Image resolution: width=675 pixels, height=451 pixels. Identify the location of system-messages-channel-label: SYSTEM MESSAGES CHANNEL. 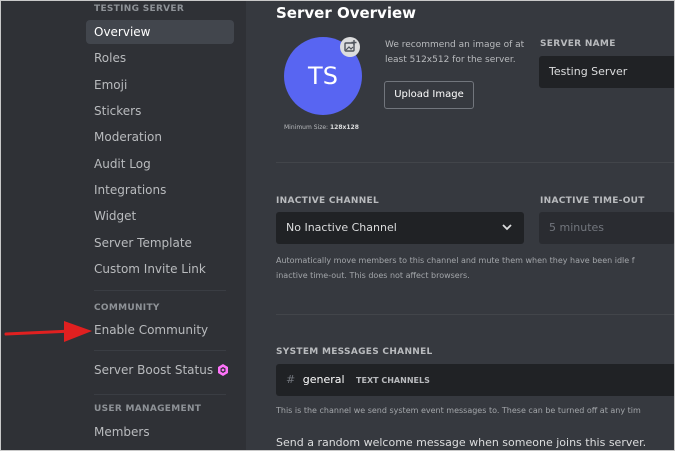
(354, 352).